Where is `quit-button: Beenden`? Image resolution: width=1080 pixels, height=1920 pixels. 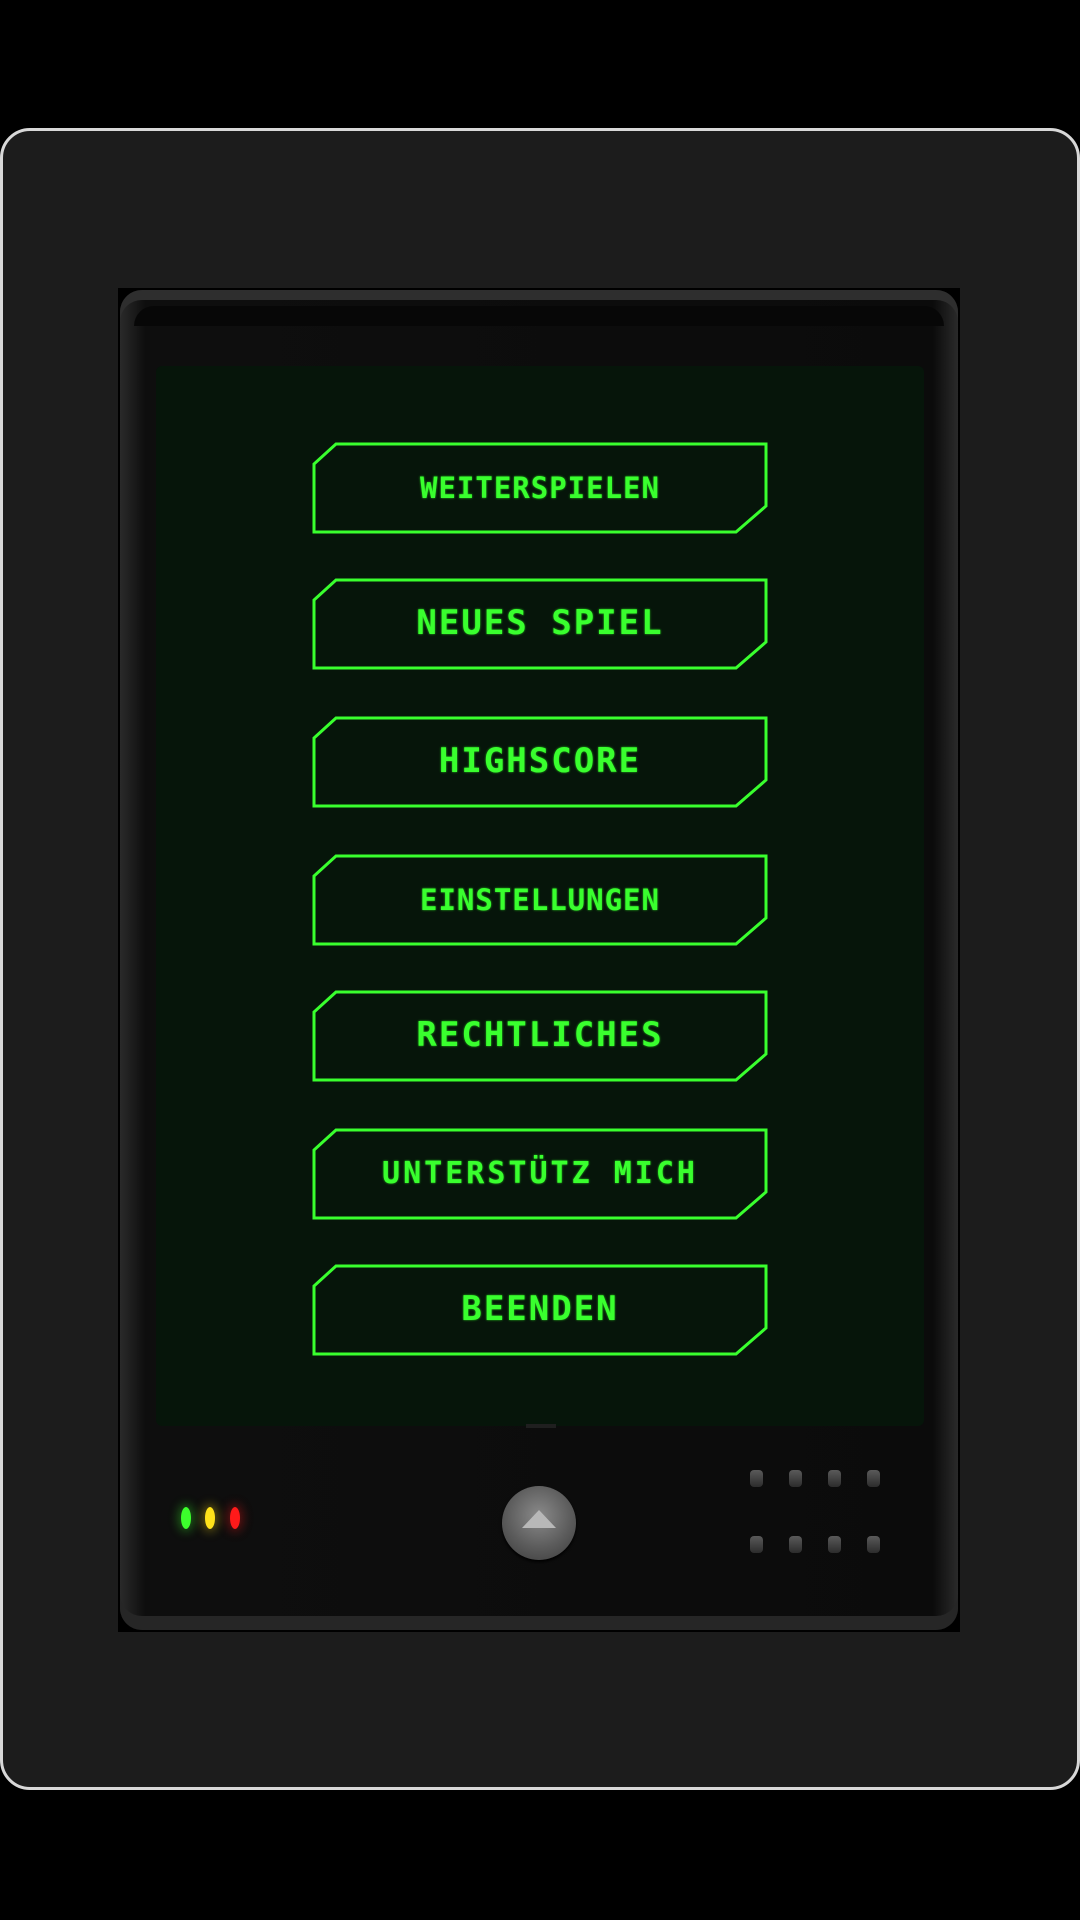
quit-button: Beenden is located at coordinates (540, 1310).